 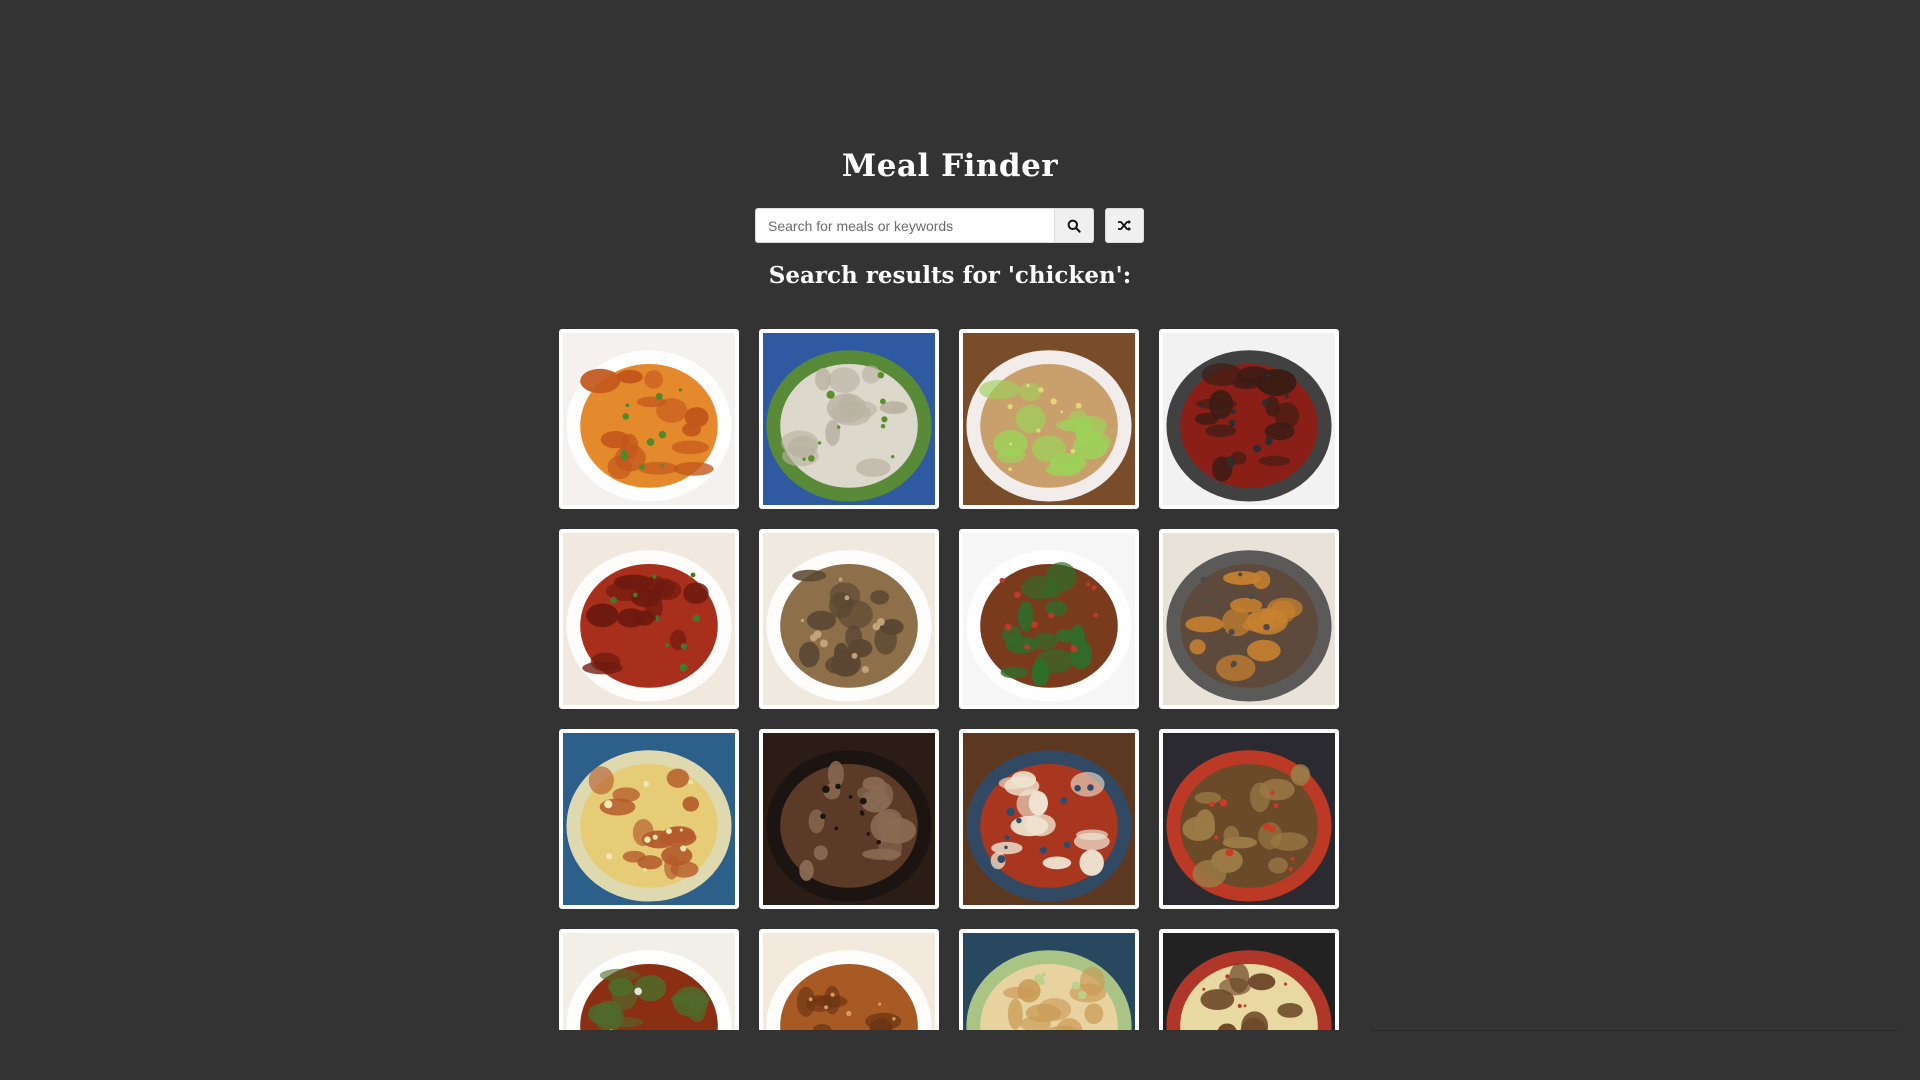 I want to click on search-button, so click(x=1074, y=225).